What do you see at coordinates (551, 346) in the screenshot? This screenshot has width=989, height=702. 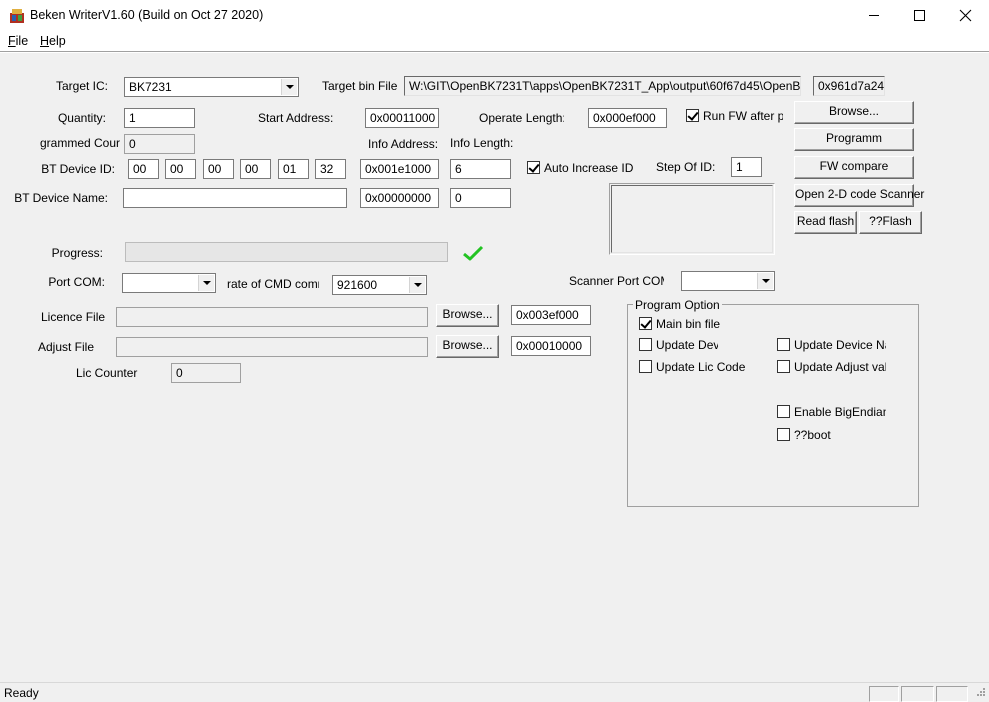 I see `adjust-address-field: 0x00010000` at bounding box center [551, 346].